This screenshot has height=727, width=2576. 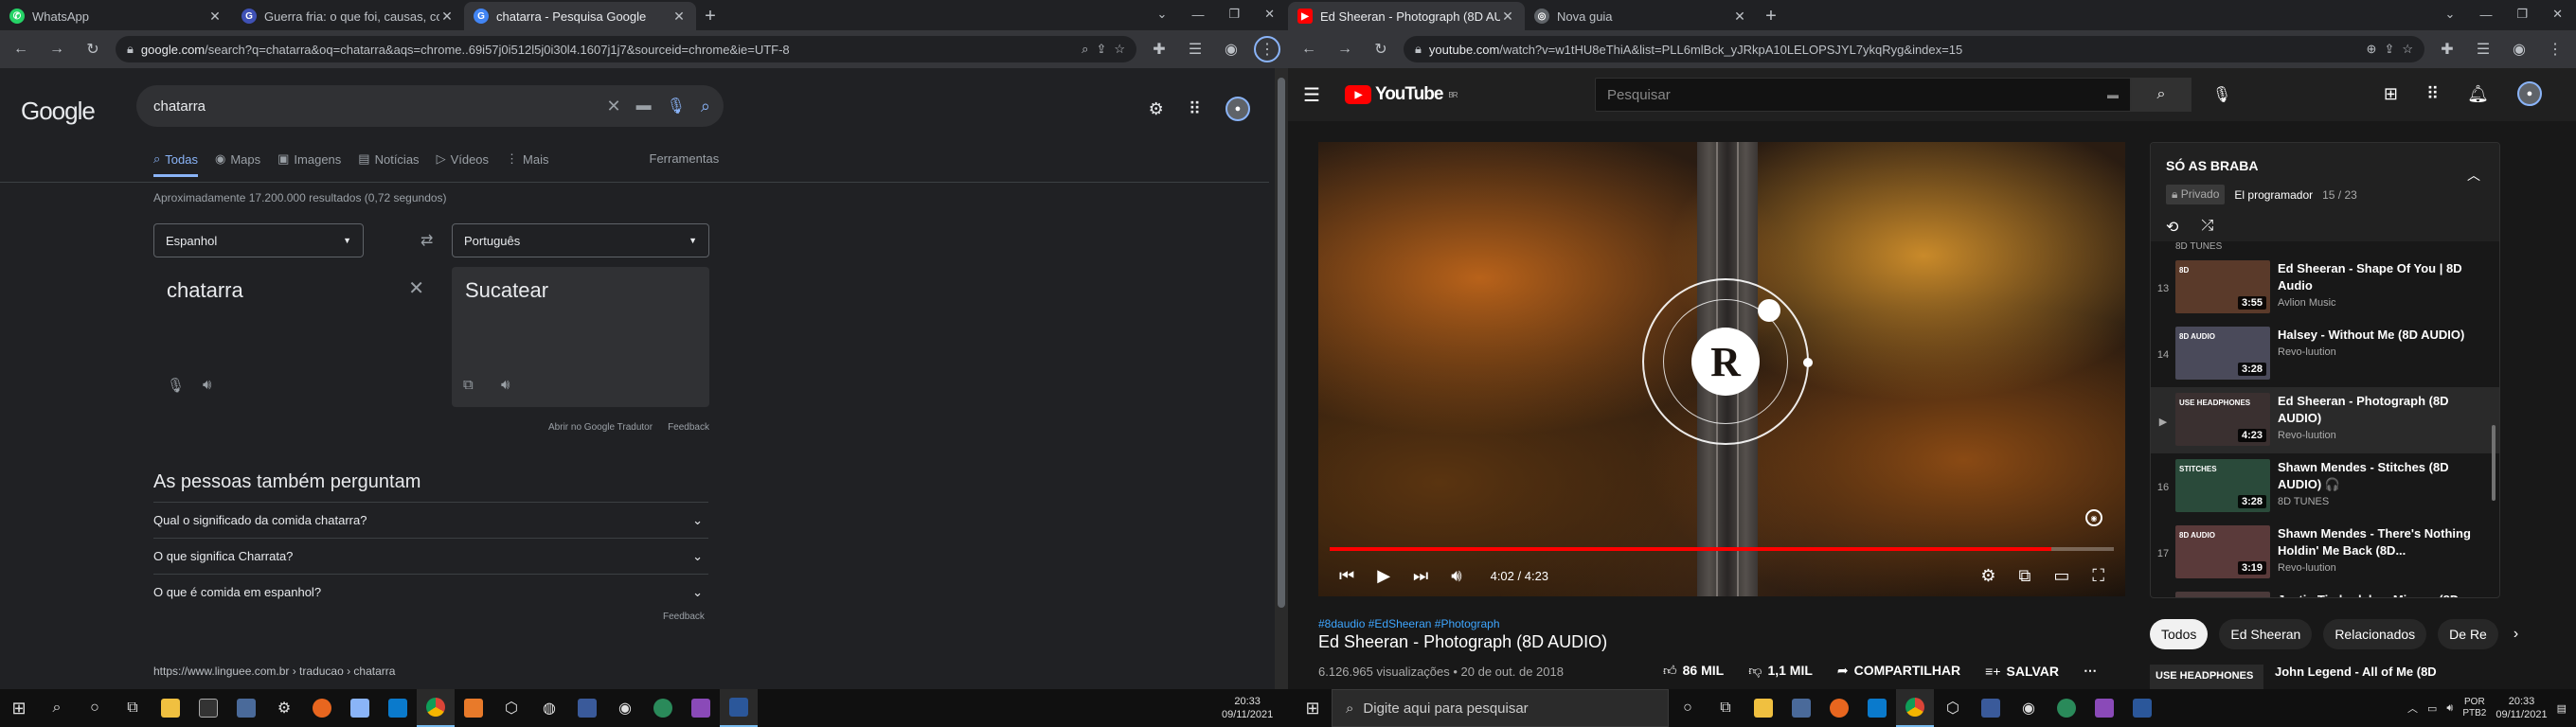 I want to click on back-icon: ←, so click(x=1309, y=49).